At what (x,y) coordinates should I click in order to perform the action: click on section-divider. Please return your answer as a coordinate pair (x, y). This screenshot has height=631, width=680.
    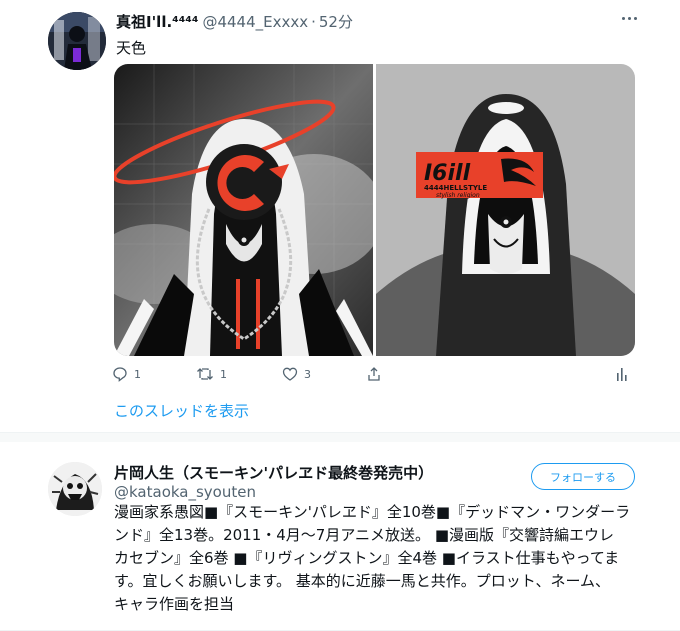
    Looking at the image, I should click on (340, 437).